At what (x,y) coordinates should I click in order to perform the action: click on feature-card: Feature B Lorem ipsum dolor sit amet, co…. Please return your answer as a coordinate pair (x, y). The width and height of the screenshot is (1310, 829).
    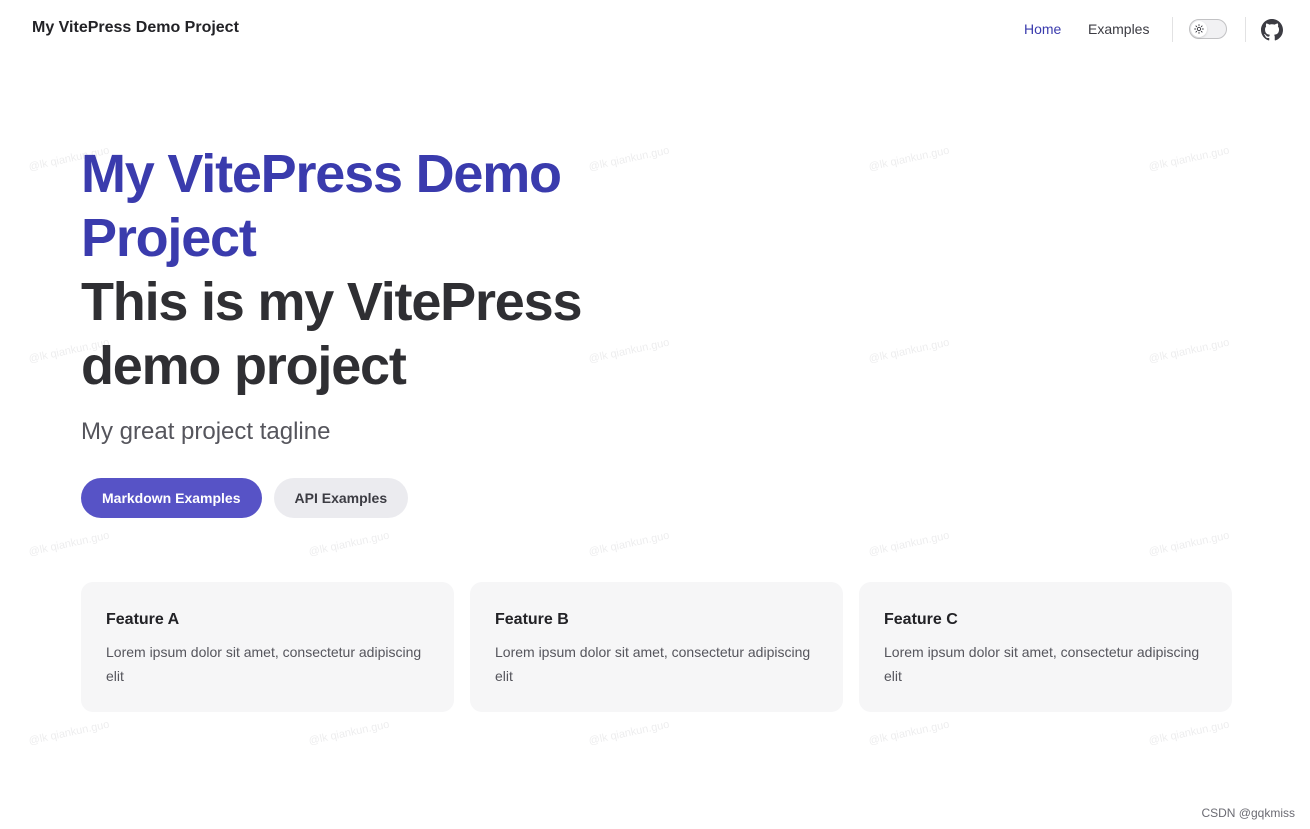
    Looking at the image, I should click on (656, 647).